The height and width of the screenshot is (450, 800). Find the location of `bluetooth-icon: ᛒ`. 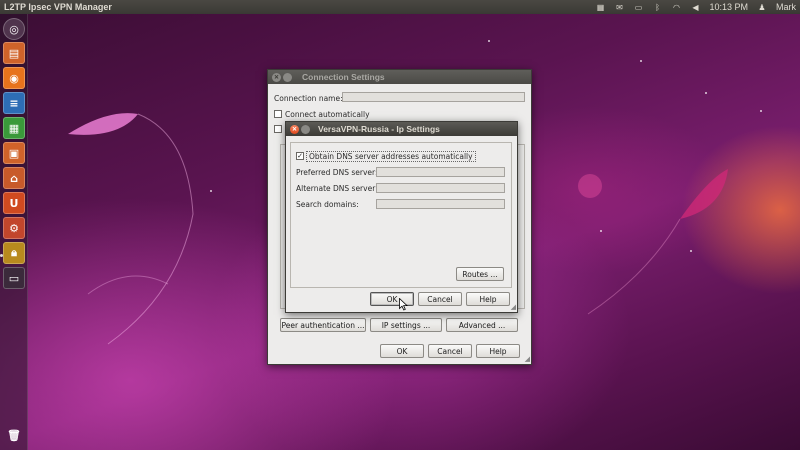

bluetooth-icon: ᛒ is located at coordinates (657, 7).